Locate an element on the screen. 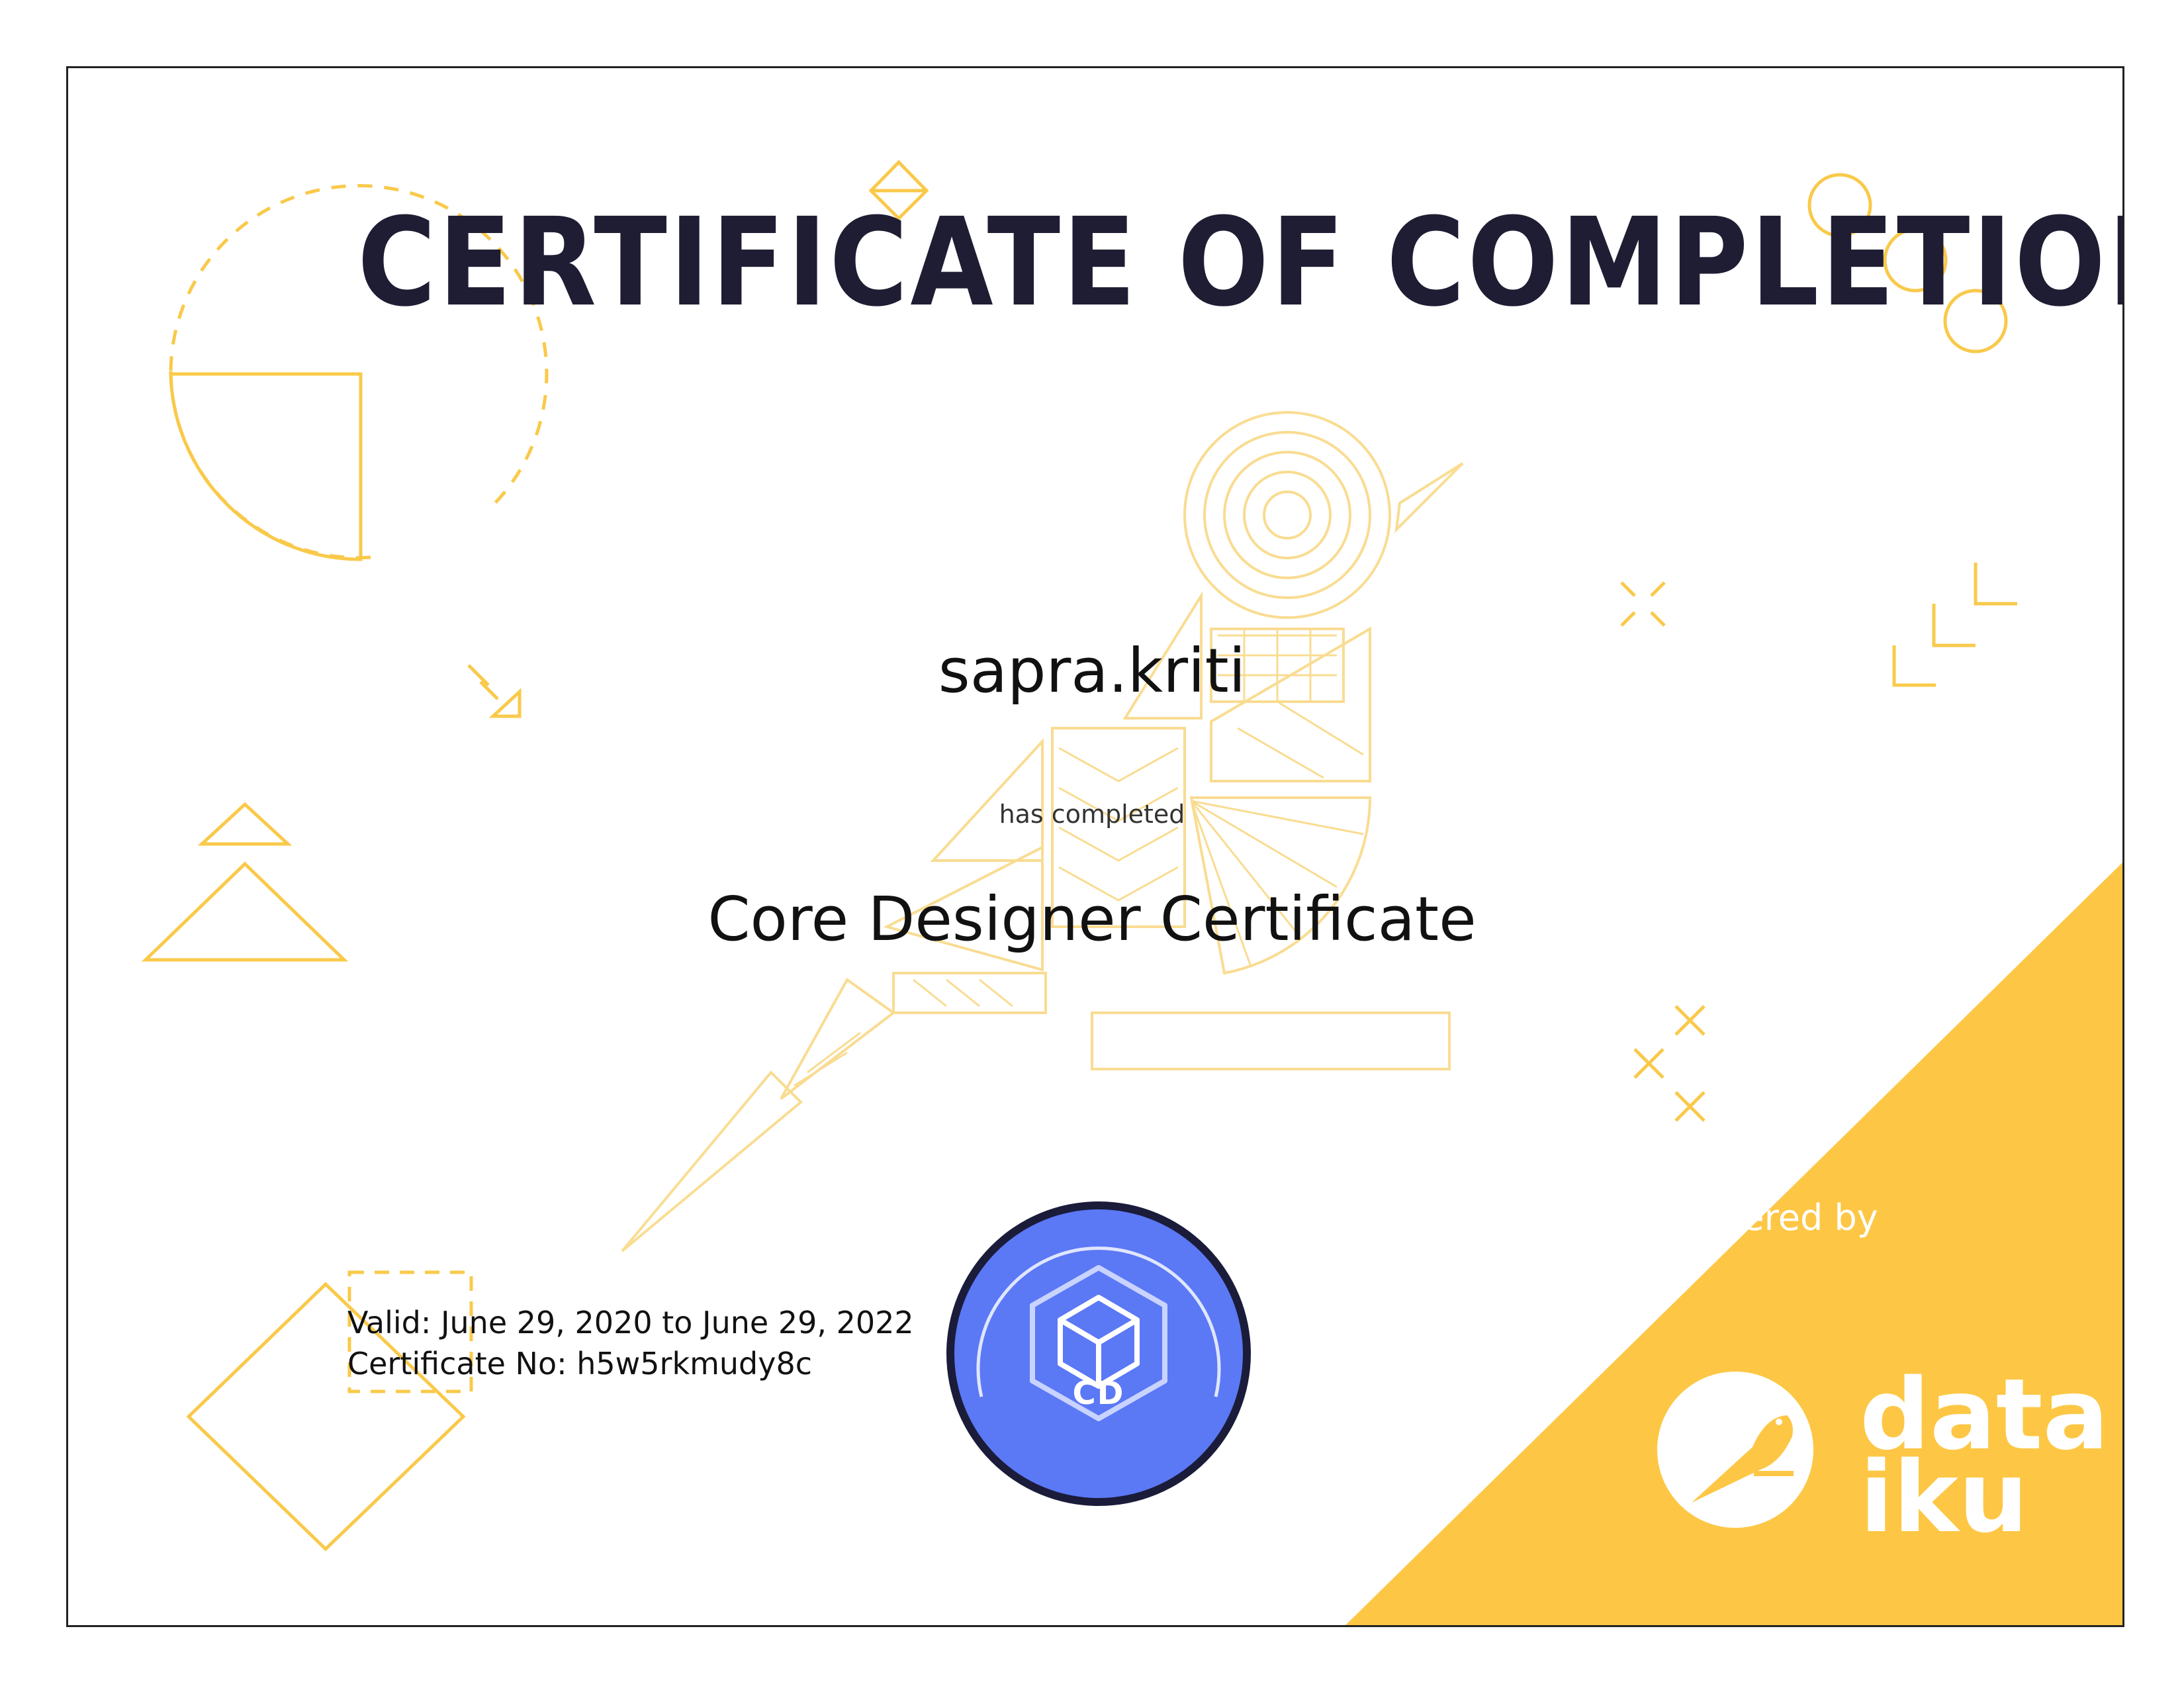 The width and height of the screenshot is (2184, 1688). certificate-number: Certificate No: h5w5rkmudy8c is located at coordinates (580, 1364).